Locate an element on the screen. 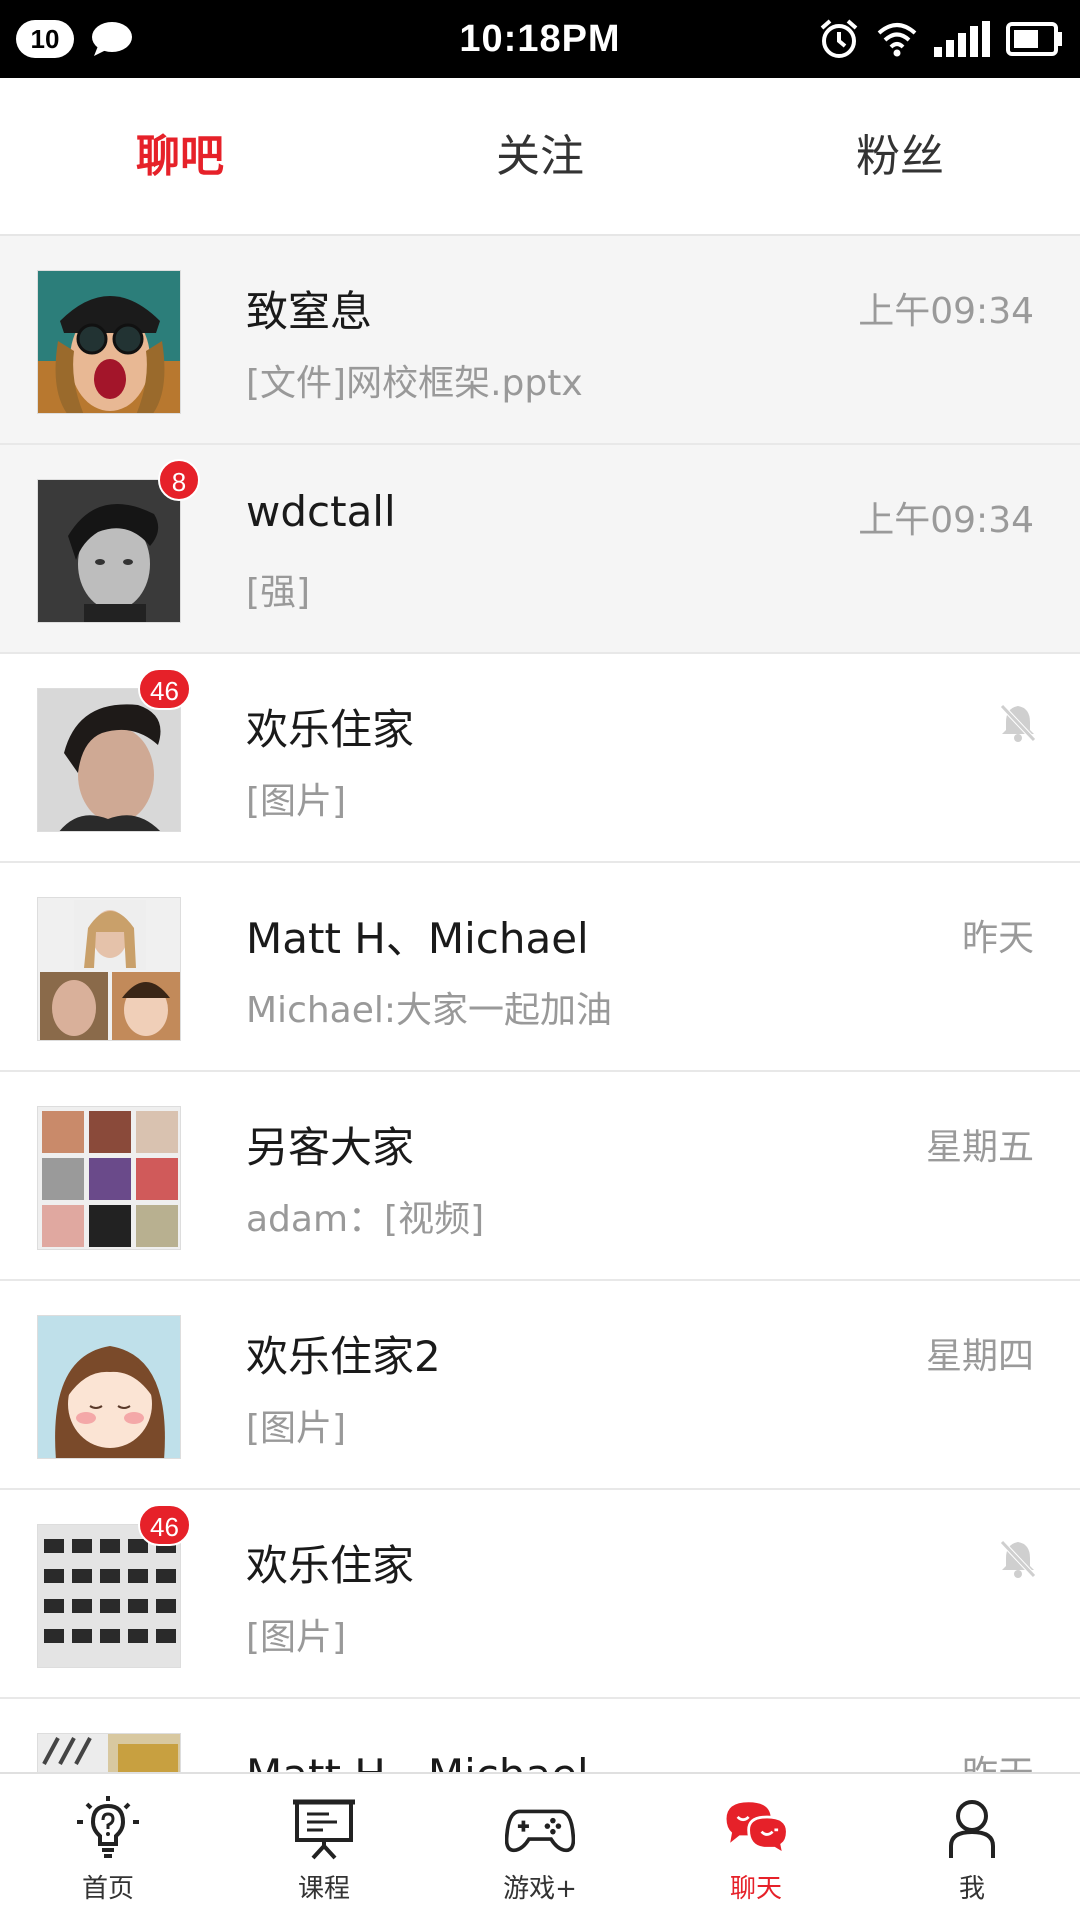 This screenshot has width=1080, height=1920. alarm-icon is located at coordinates (839, 38).